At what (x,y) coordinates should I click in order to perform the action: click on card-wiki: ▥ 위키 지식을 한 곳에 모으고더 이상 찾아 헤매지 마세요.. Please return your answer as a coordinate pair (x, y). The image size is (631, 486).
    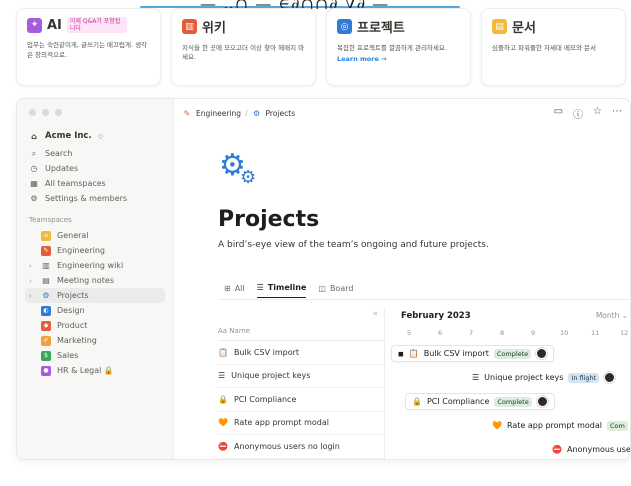
    Looking at the image, I should click on (243, 47).